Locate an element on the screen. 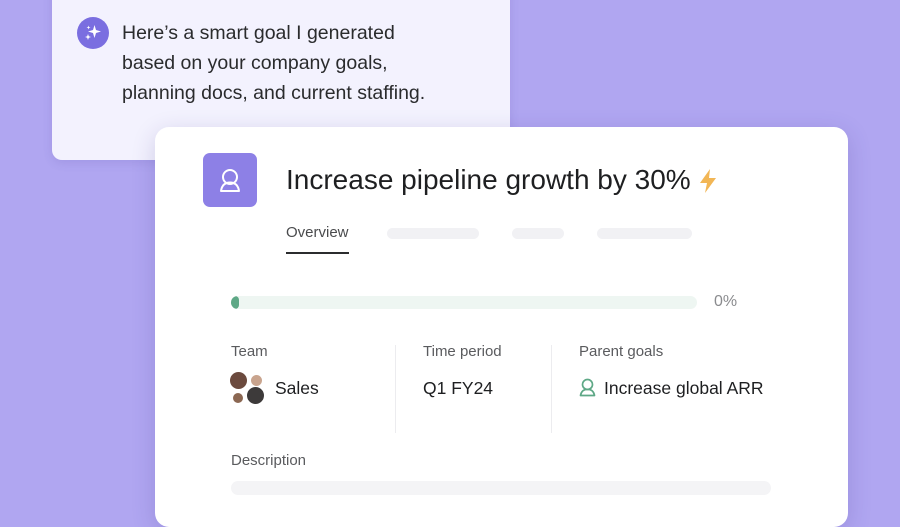 This screenshot has width=900, height=527. sparkle-icon is located at coordinates (93, 33).